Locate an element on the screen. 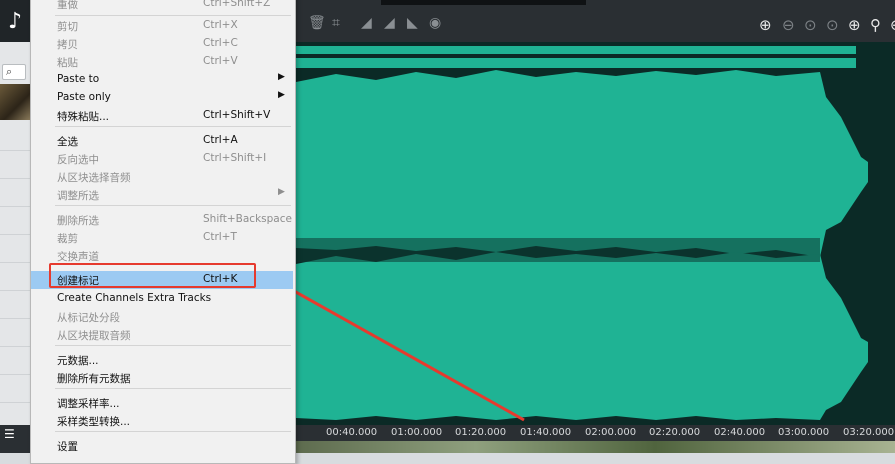  fade-in-icon: ◢ is located at coordinates (366, 23).